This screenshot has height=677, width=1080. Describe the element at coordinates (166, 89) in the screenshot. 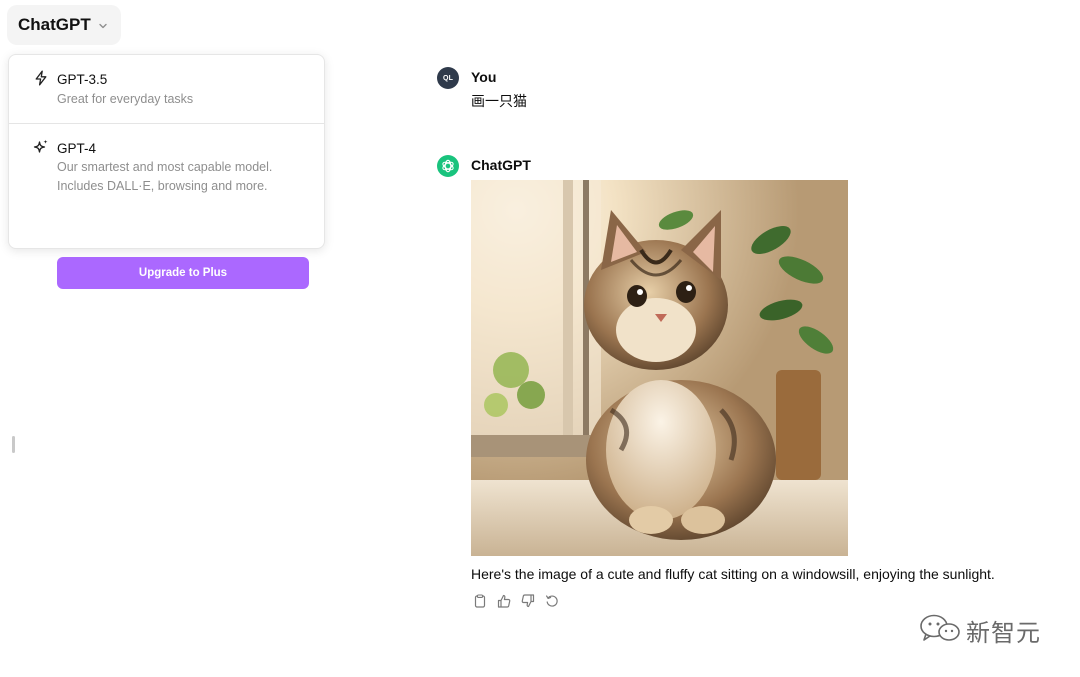

I see `model-option-gpt35: GPT-3.5 Great for everyday tasks` at that location.